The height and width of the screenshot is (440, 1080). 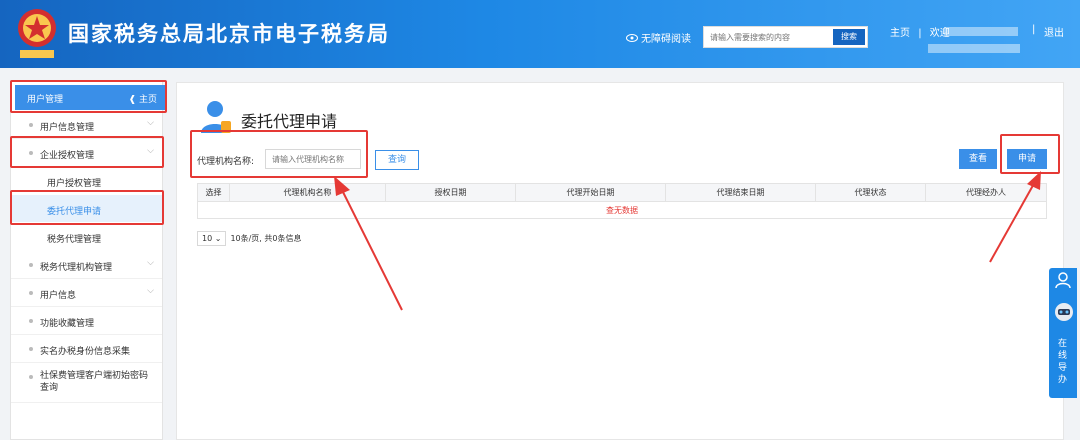 I want to click on robot-icon, so click(x=1064, y=312).